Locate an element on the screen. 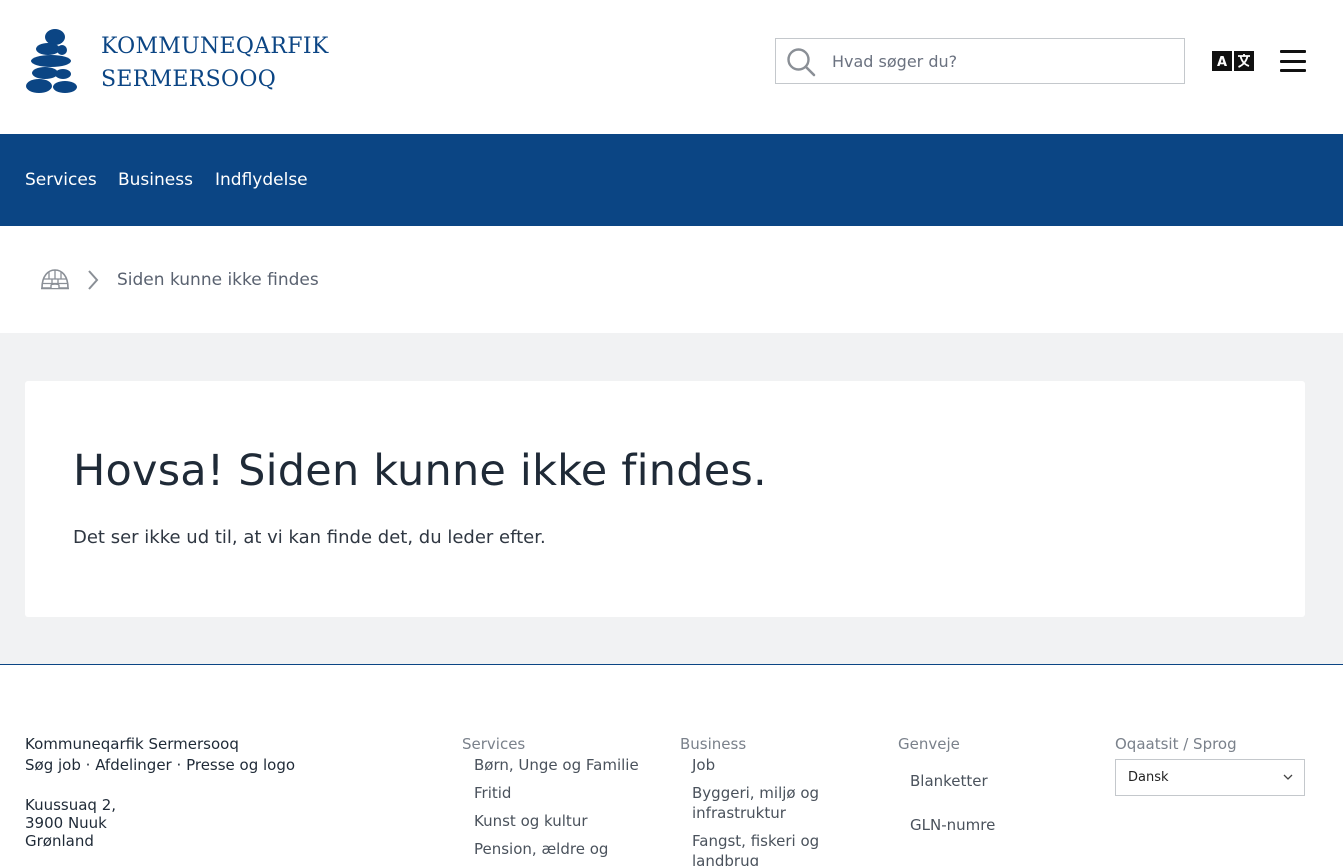 The width and height of the screenshot is (1343, 866). footer-links: Søg job · Afdelinger · Presse og logo is located at coordinates (160, 765).